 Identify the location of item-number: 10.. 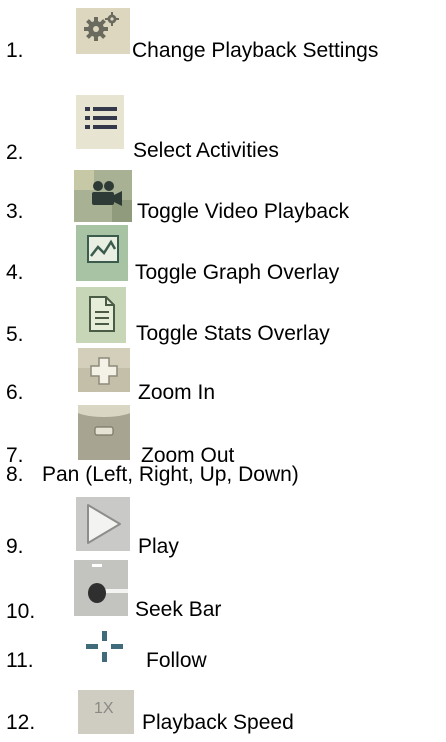
(21, 611).